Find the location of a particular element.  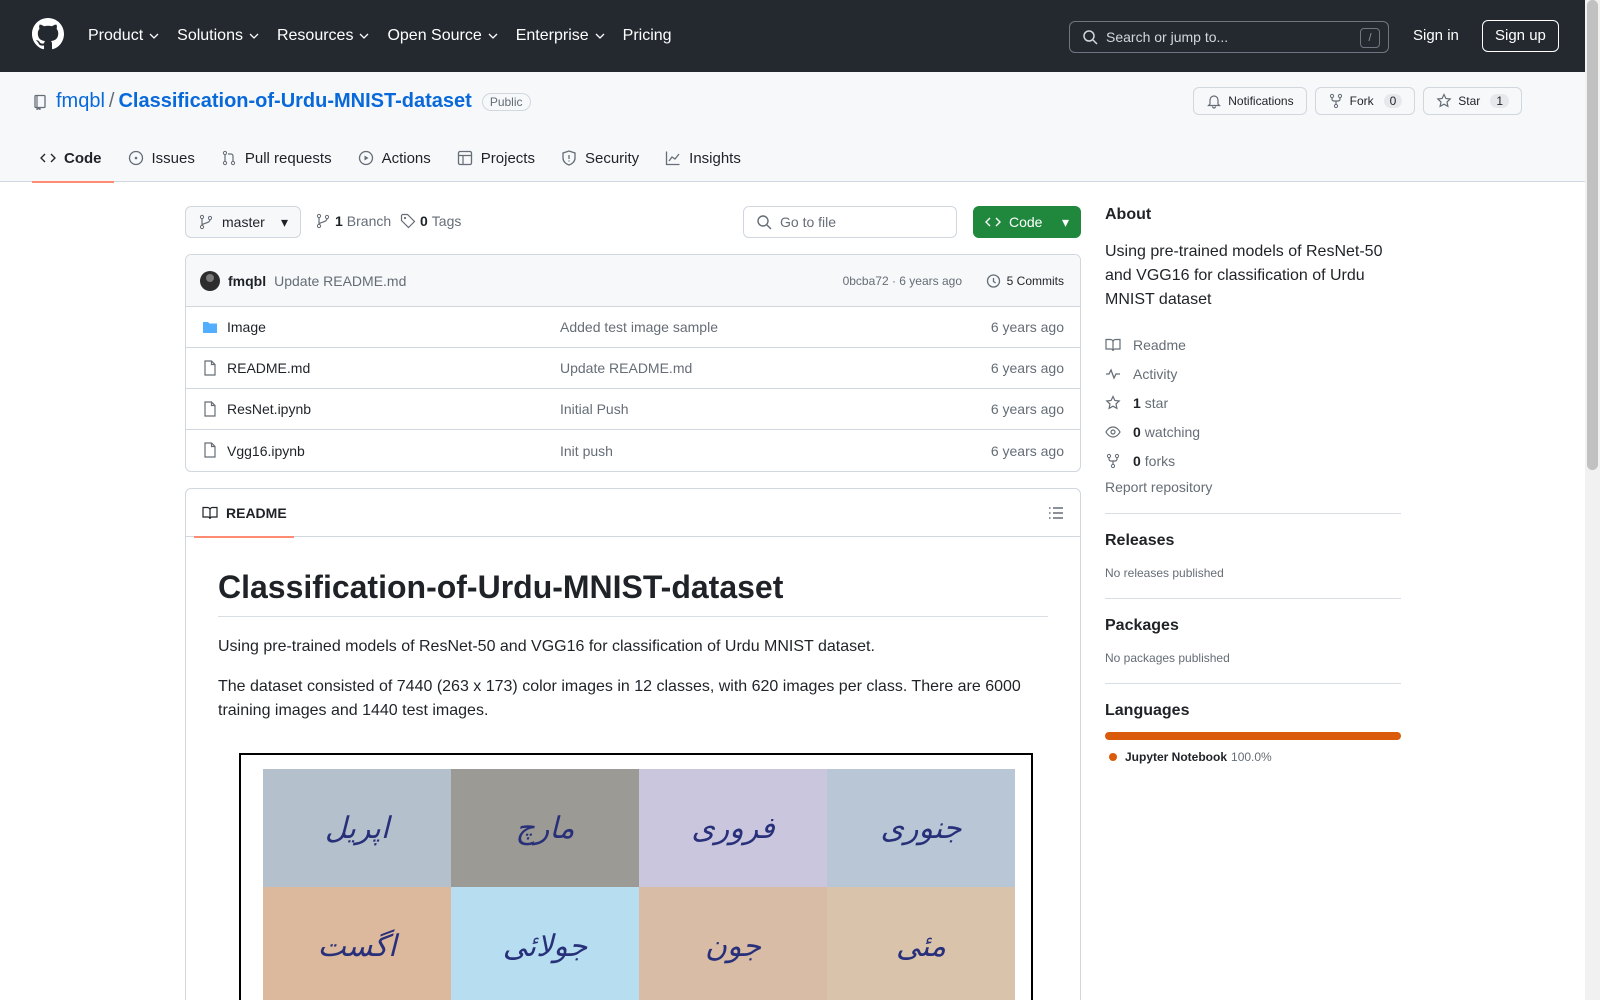

repo-name-link: Classification-of-Urdu-MNIST-dataset is located at coordinates (294, 101).